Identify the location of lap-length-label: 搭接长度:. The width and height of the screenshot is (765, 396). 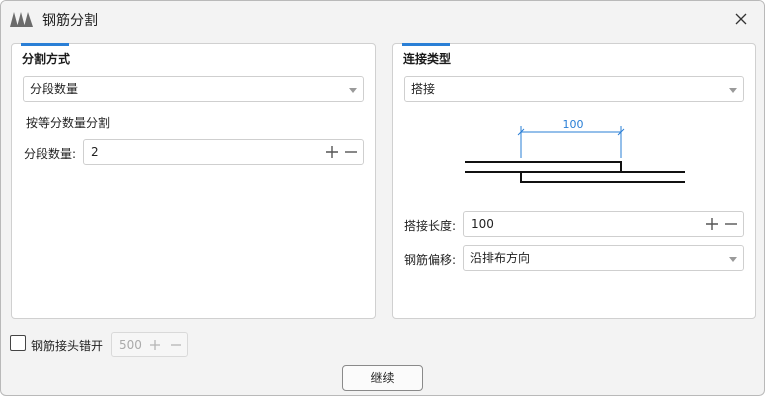
(430, 226).